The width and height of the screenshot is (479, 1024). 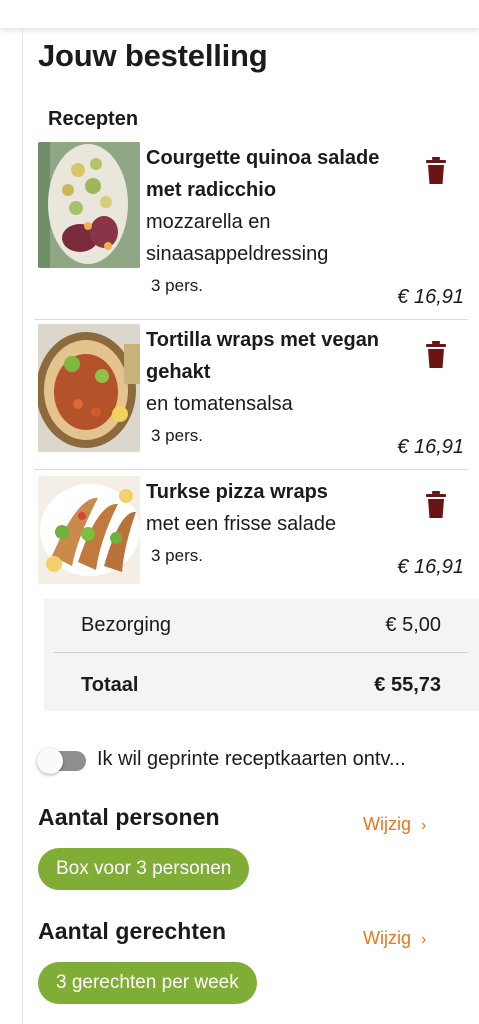 I want to click on persons-heading: Aantal personen, so click(x=129, y=817).